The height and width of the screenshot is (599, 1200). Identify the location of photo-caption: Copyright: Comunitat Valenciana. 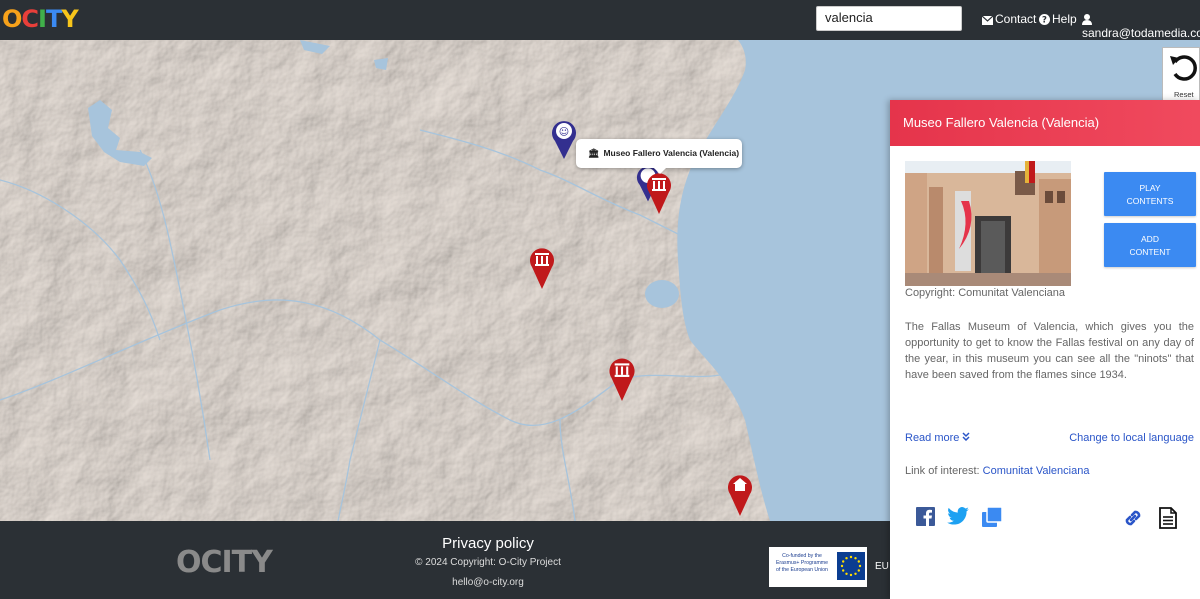
(985, 293).